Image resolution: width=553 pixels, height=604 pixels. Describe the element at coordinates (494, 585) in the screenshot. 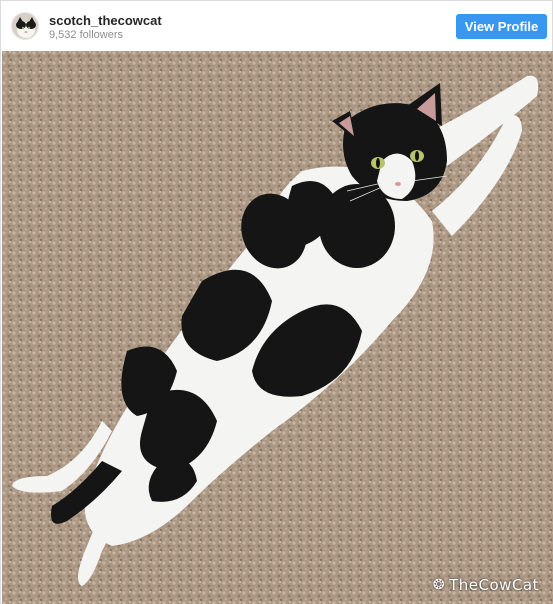

I see `watermark-text: TheCowCat` at that location.